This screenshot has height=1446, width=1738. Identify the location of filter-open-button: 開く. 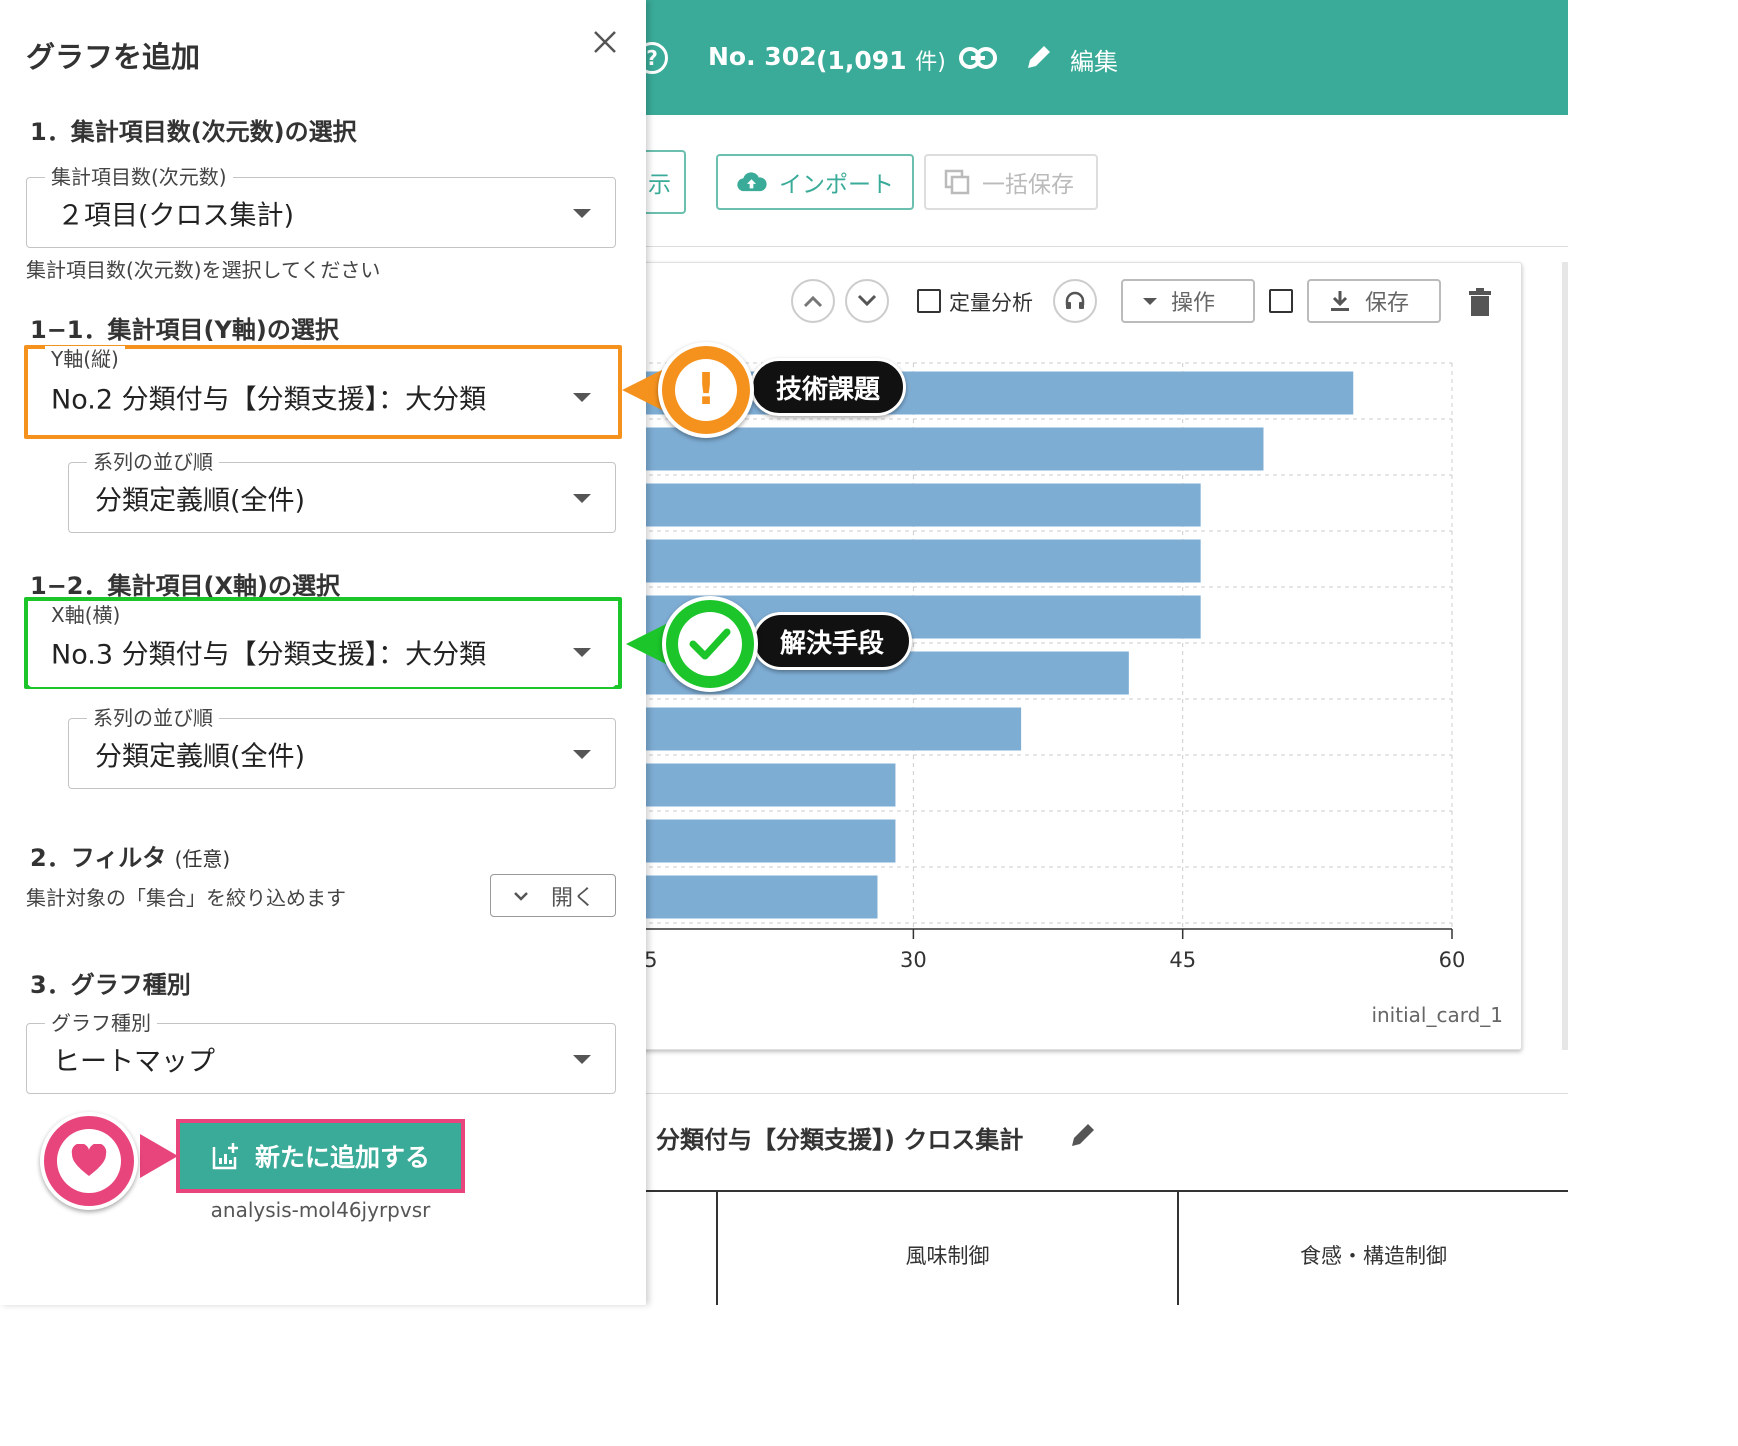
(553, 895).